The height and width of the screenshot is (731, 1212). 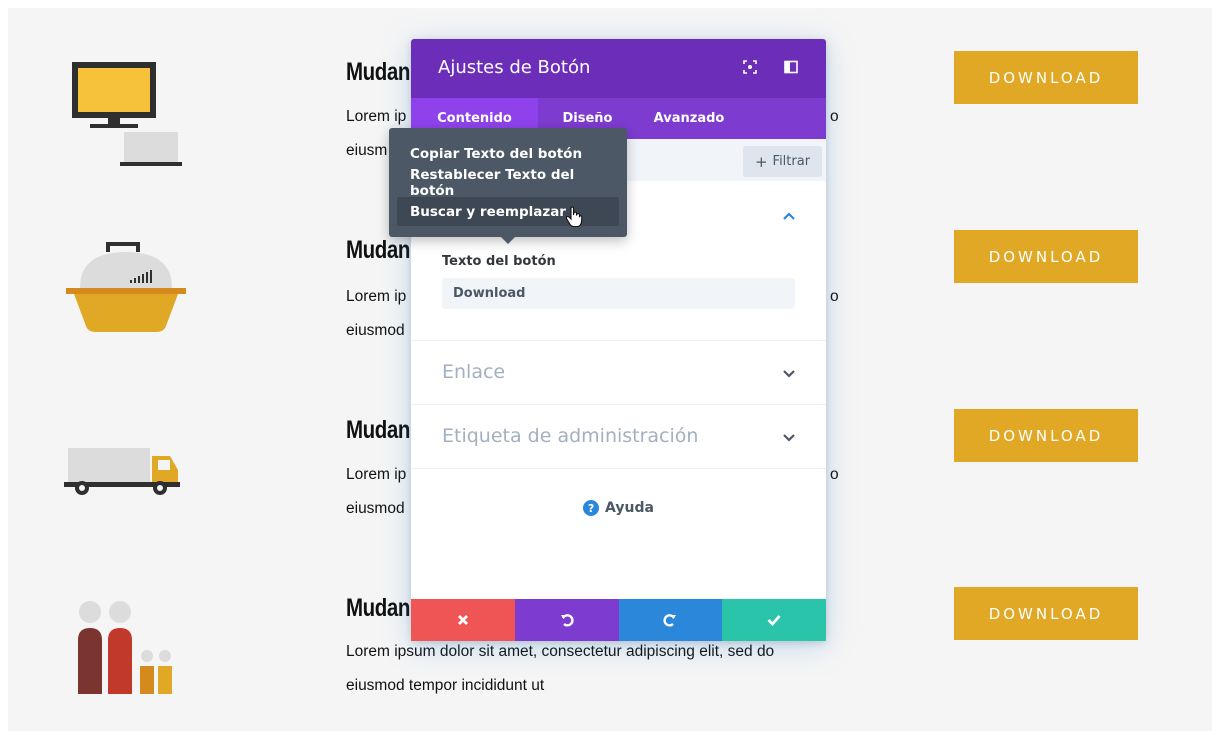 What do you see at coordinates (761, 161) in the screenshot?
I see `plus-icon: +` at bounding box center [761, 161].